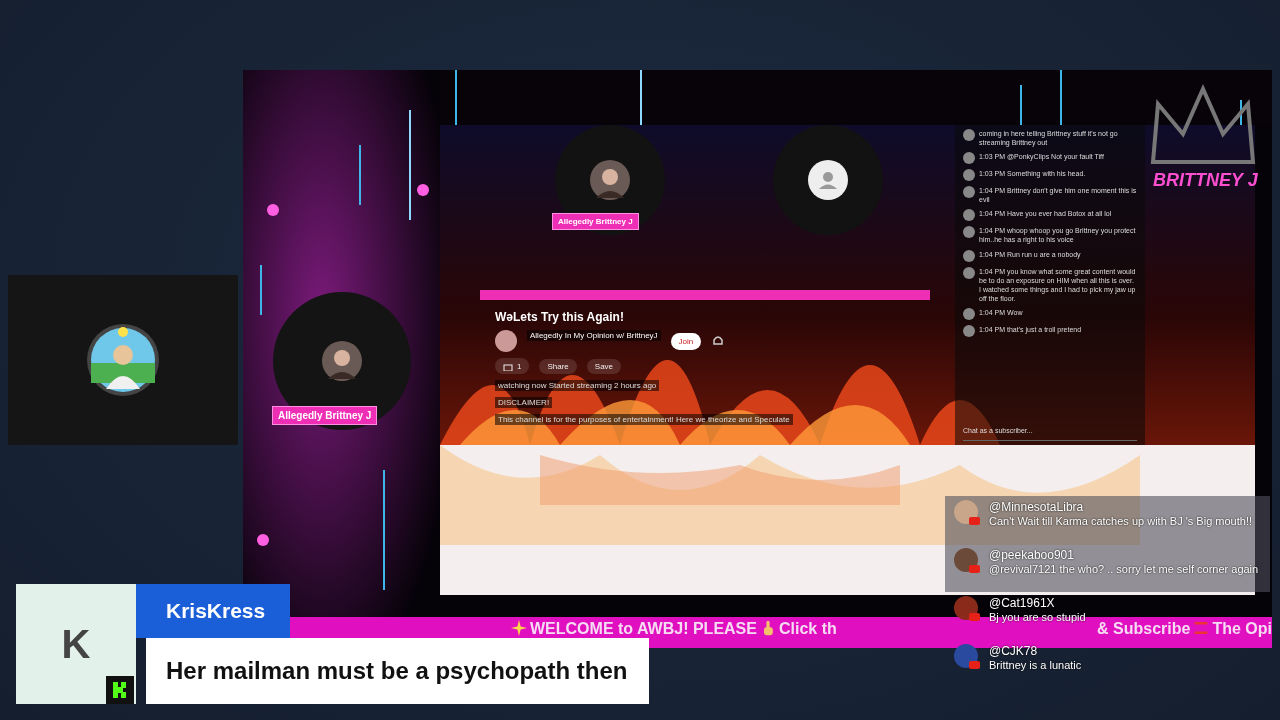 Image resolution: width=1280 pixels, height=720 pixels. Describe the element at coordinates (1144, 628) in the screenshot. I see `ticker-text: & Subscribe` at that location.